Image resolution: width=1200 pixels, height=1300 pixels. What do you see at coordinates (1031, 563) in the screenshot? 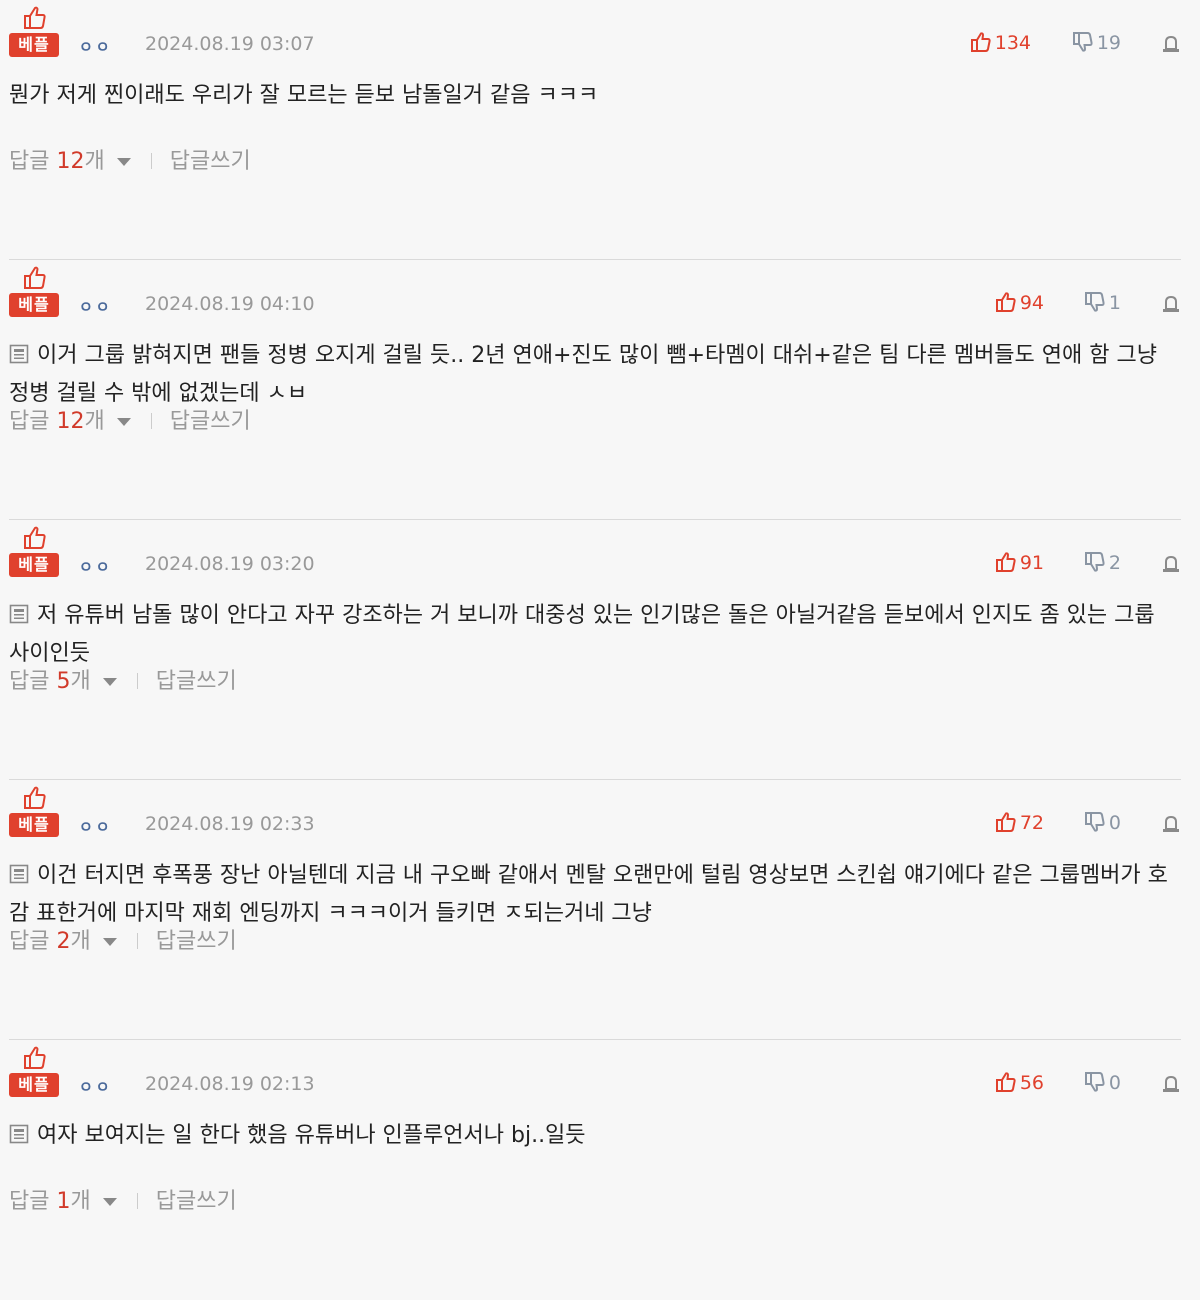
I see `upvote-count: 91` at bounding box center [1031, 563].